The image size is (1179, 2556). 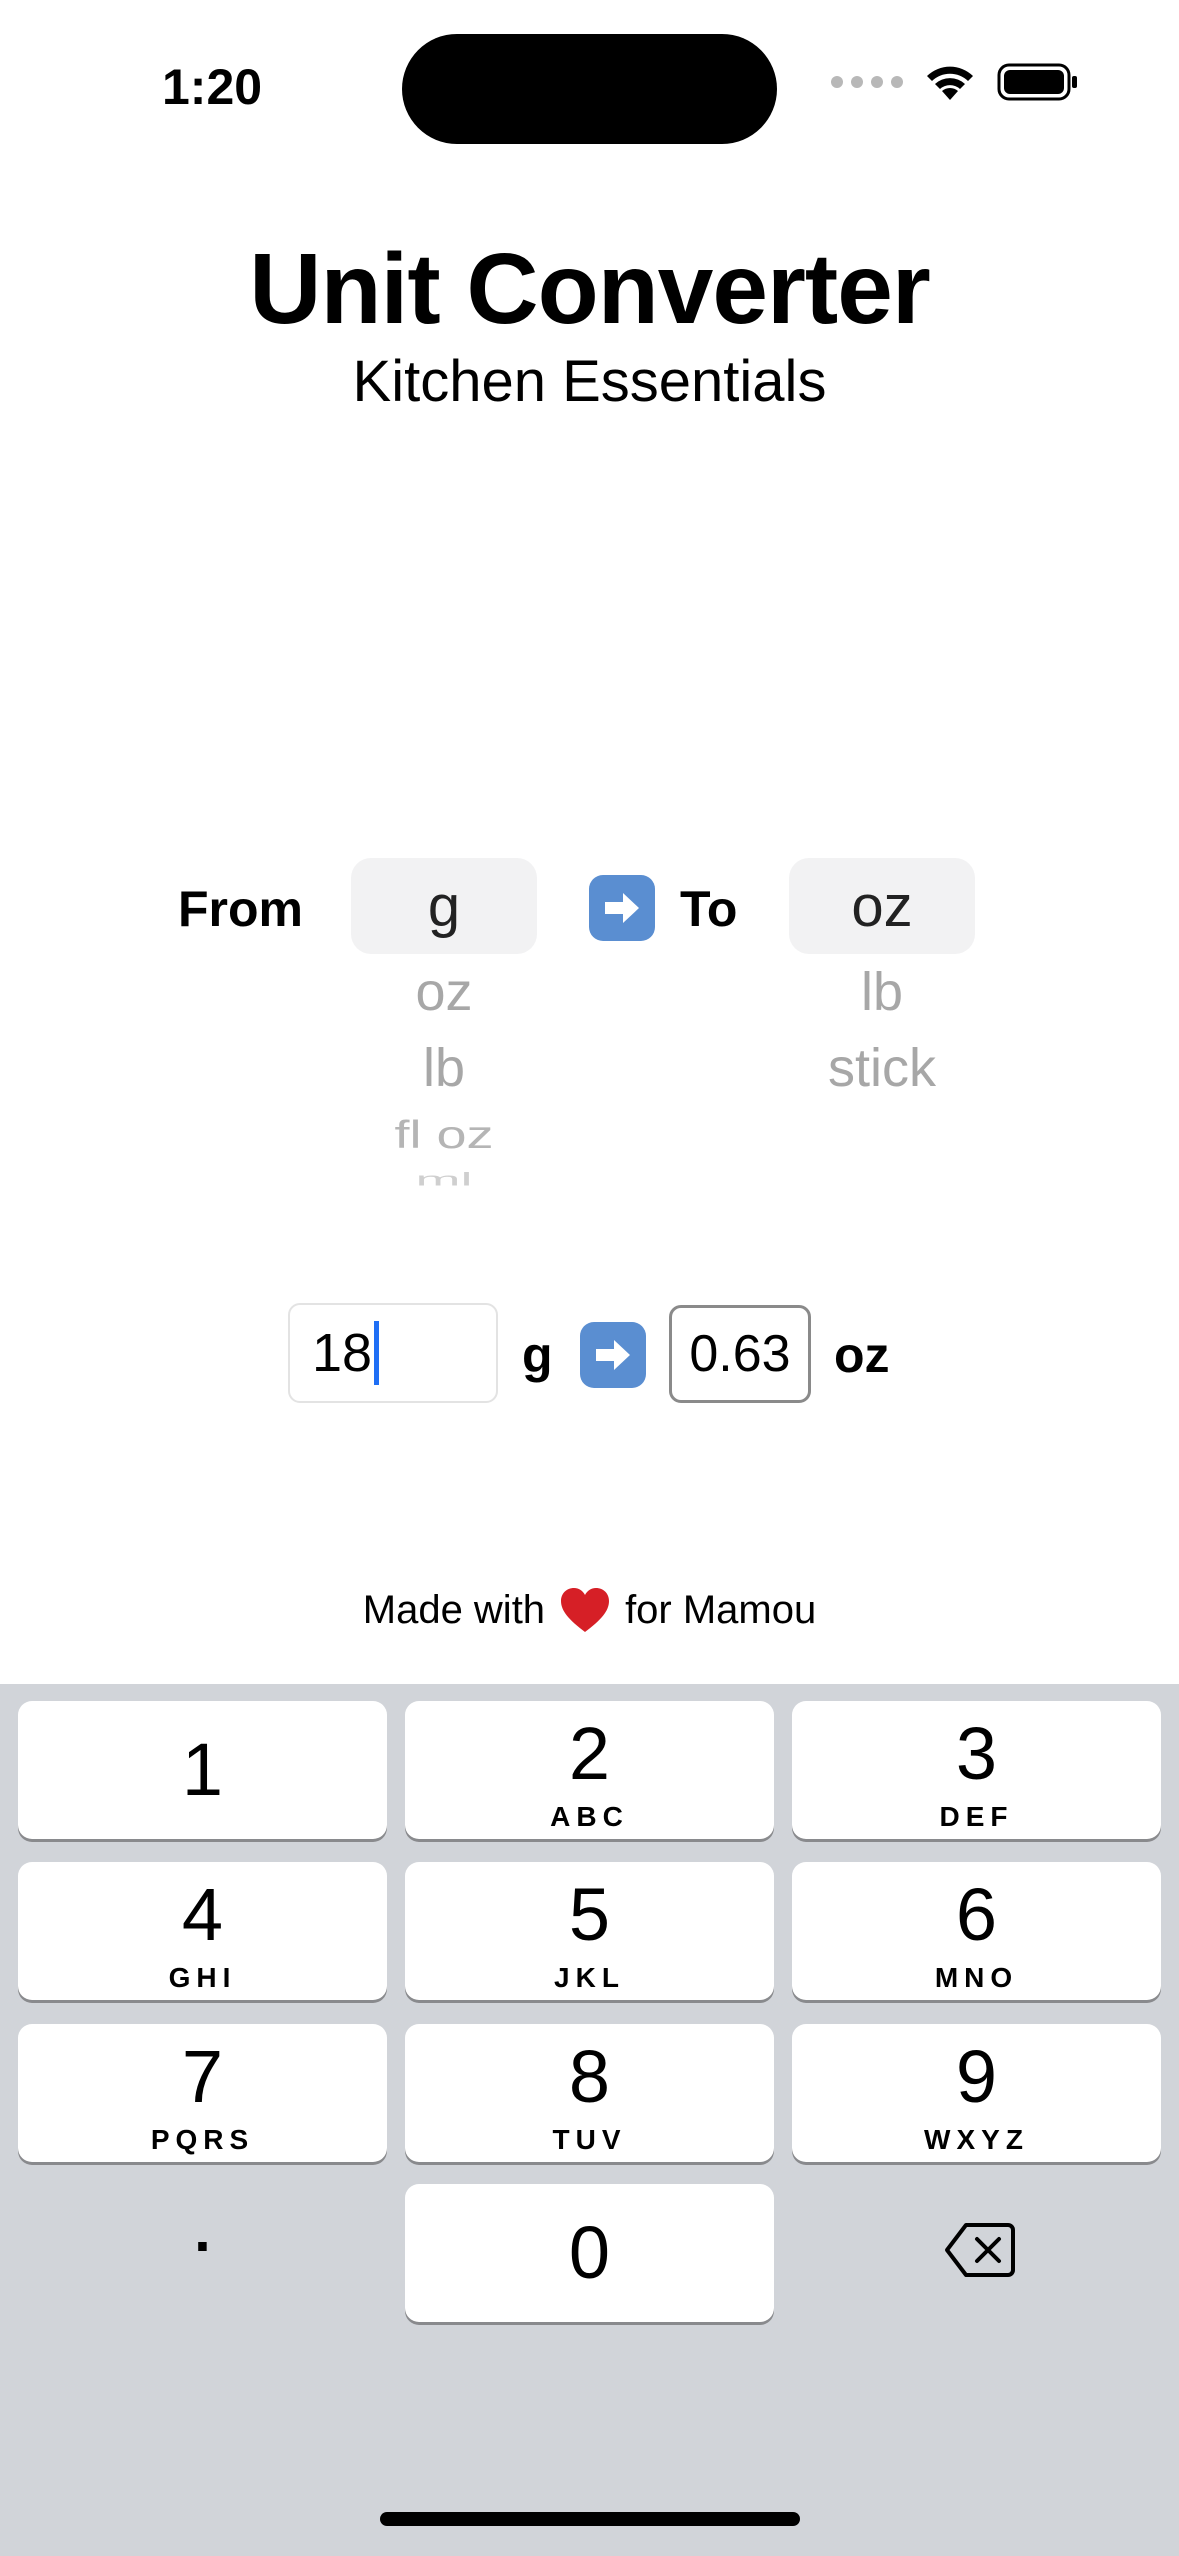 I want to click on battery-icon, so click(x=1037, y=82).